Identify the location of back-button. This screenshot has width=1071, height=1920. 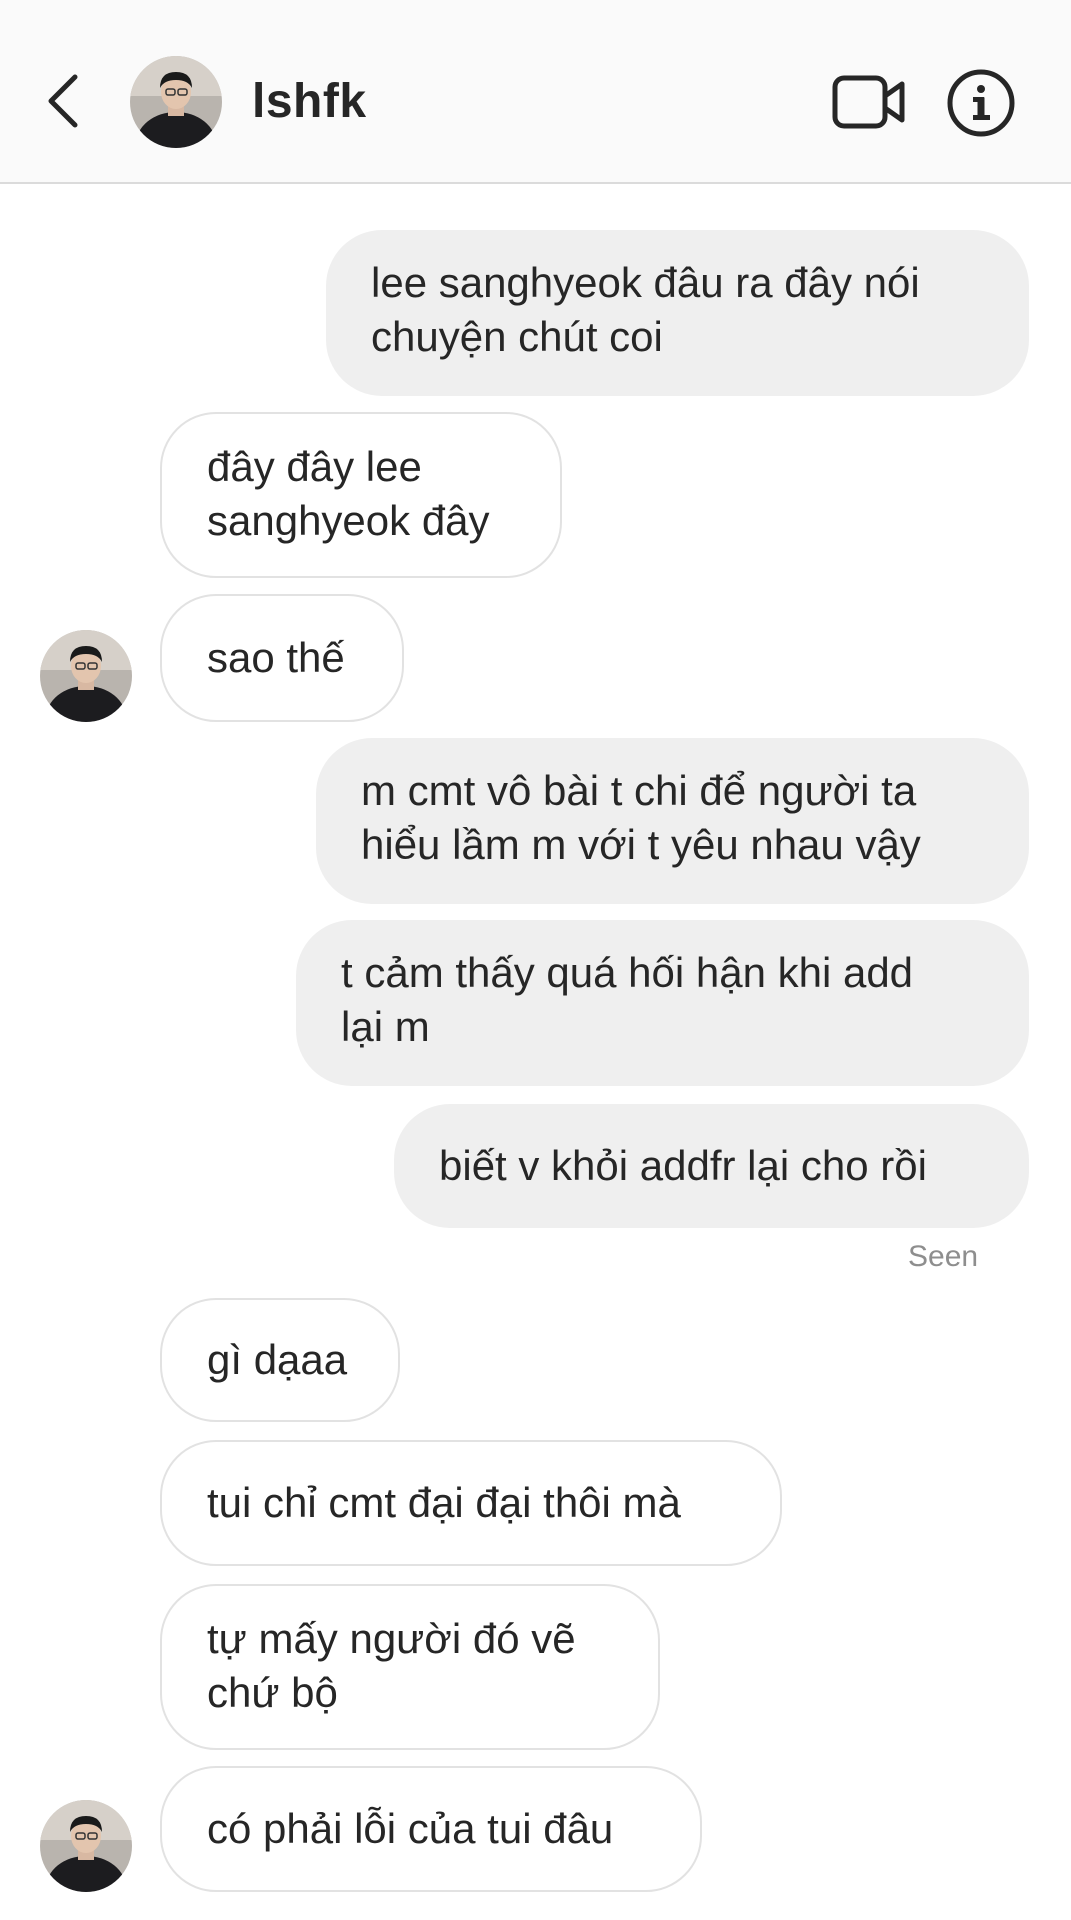
(63, 101).